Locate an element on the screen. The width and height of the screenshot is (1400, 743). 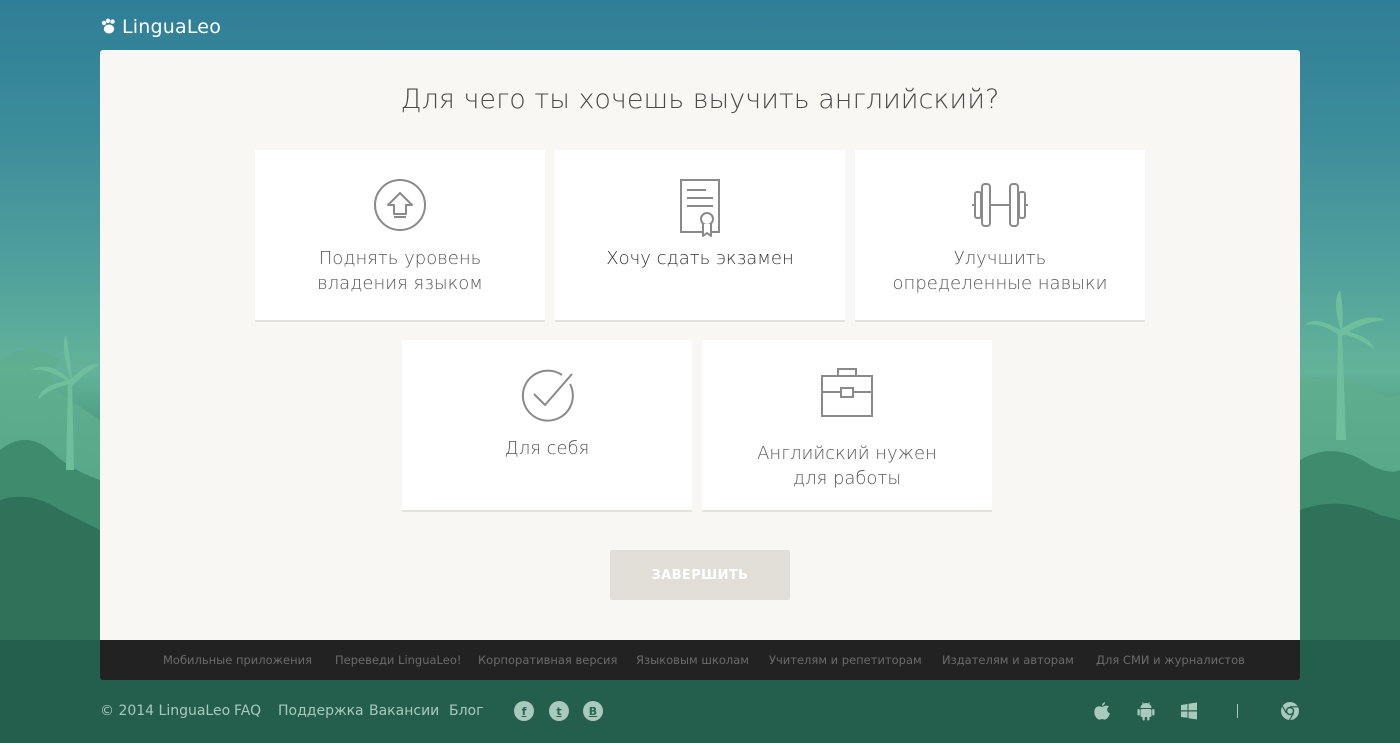
footer-link-support: Поддержка is located at coordinates (321, 711).